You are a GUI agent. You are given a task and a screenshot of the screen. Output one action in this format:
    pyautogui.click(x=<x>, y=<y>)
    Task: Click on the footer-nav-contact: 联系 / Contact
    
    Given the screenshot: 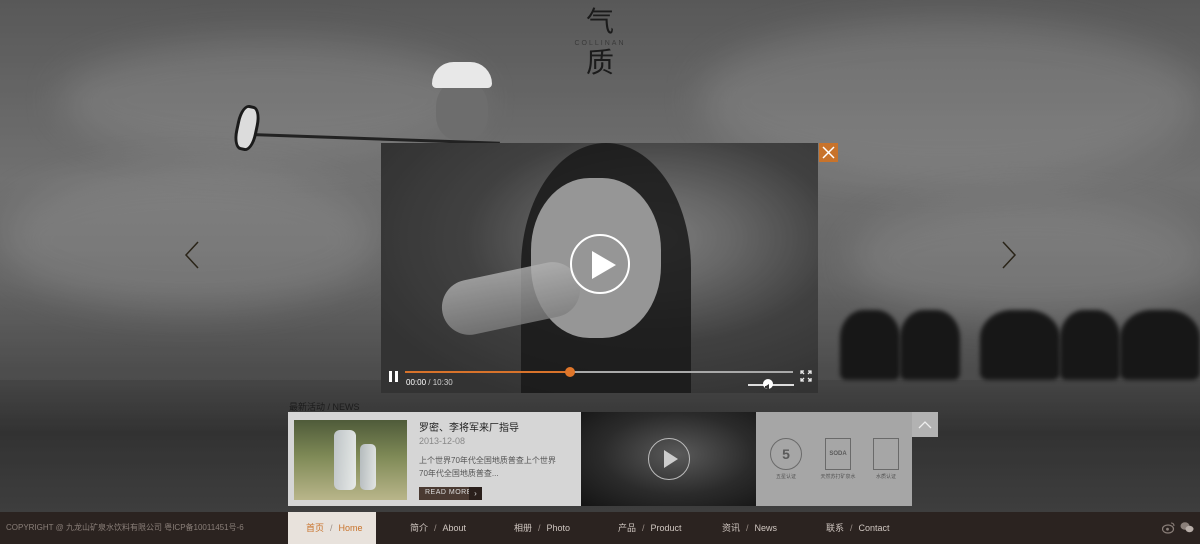 What is the action you would take?
    pyautogui.click(x=858, y=528)
    